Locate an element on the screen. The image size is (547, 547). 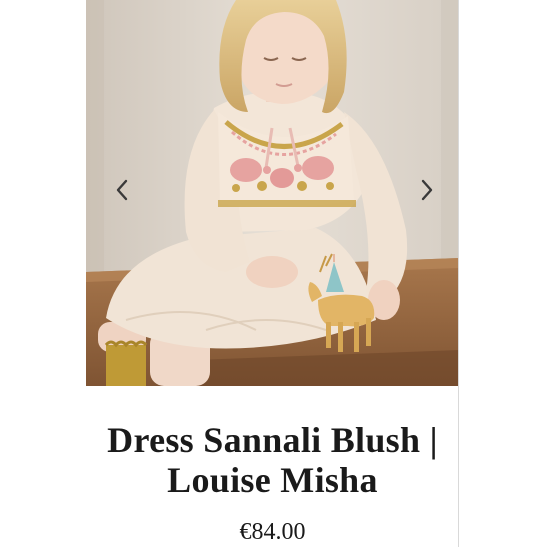
panel-divider is located at coordinates (458, 273).